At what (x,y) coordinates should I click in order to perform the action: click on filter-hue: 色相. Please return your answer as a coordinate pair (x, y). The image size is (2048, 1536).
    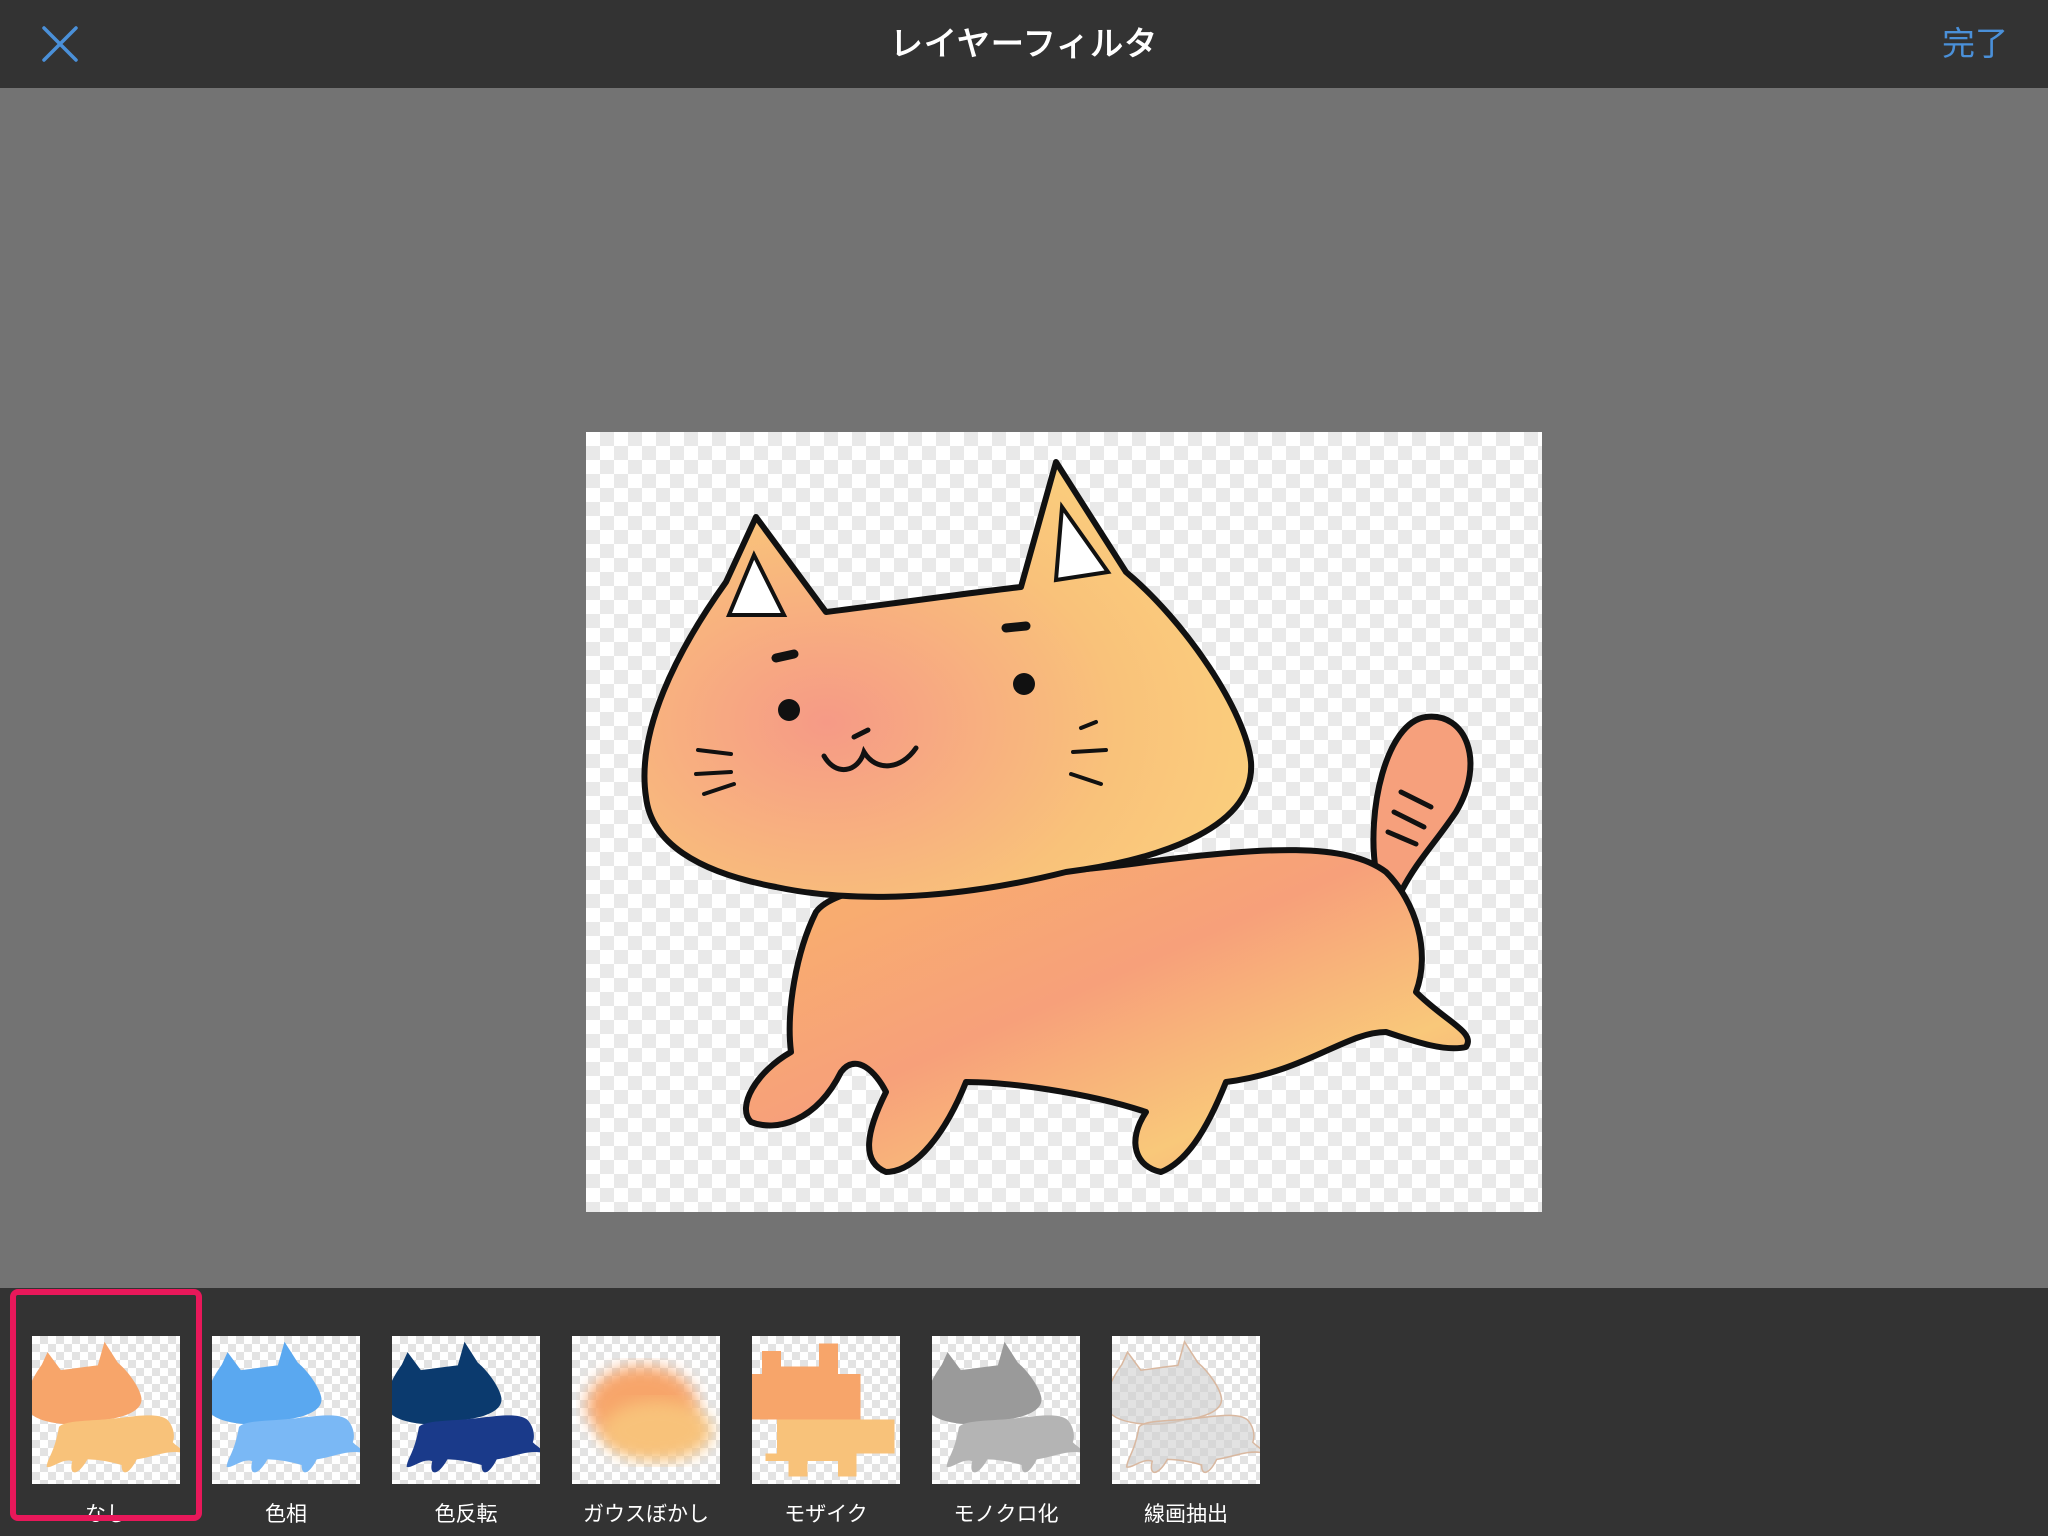
    Looking at the image, I should click on (272, 1419).